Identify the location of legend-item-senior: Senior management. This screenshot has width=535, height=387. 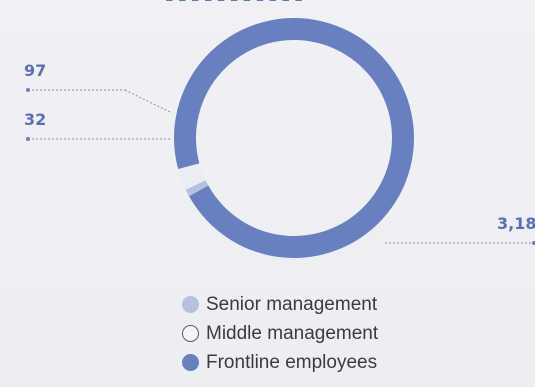
(280, 304).